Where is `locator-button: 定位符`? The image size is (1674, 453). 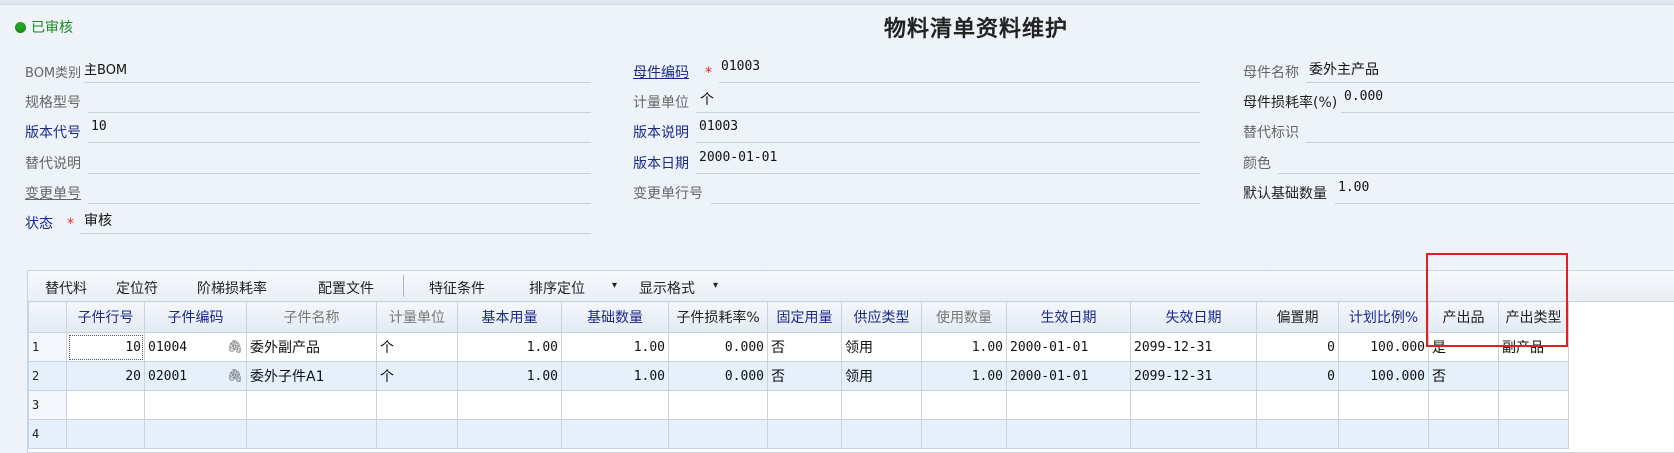
locator-button: 定位符 is located at coordinates (137, 288).